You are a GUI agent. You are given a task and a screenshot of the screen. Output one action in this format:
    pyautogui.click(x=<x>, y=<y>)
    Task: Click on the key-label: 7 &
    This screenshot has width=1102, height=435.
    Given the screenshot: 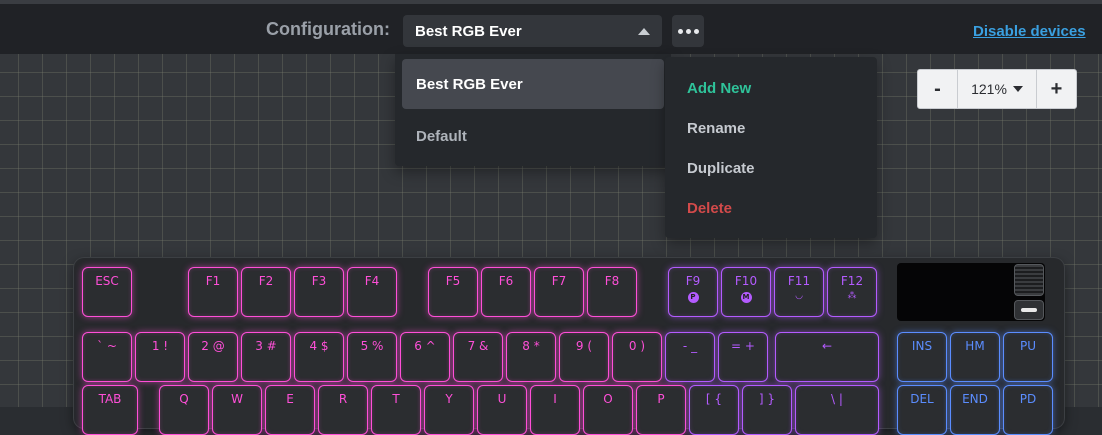 What is the action you would take?
    pyautogui.click(x=478, y=346)
    